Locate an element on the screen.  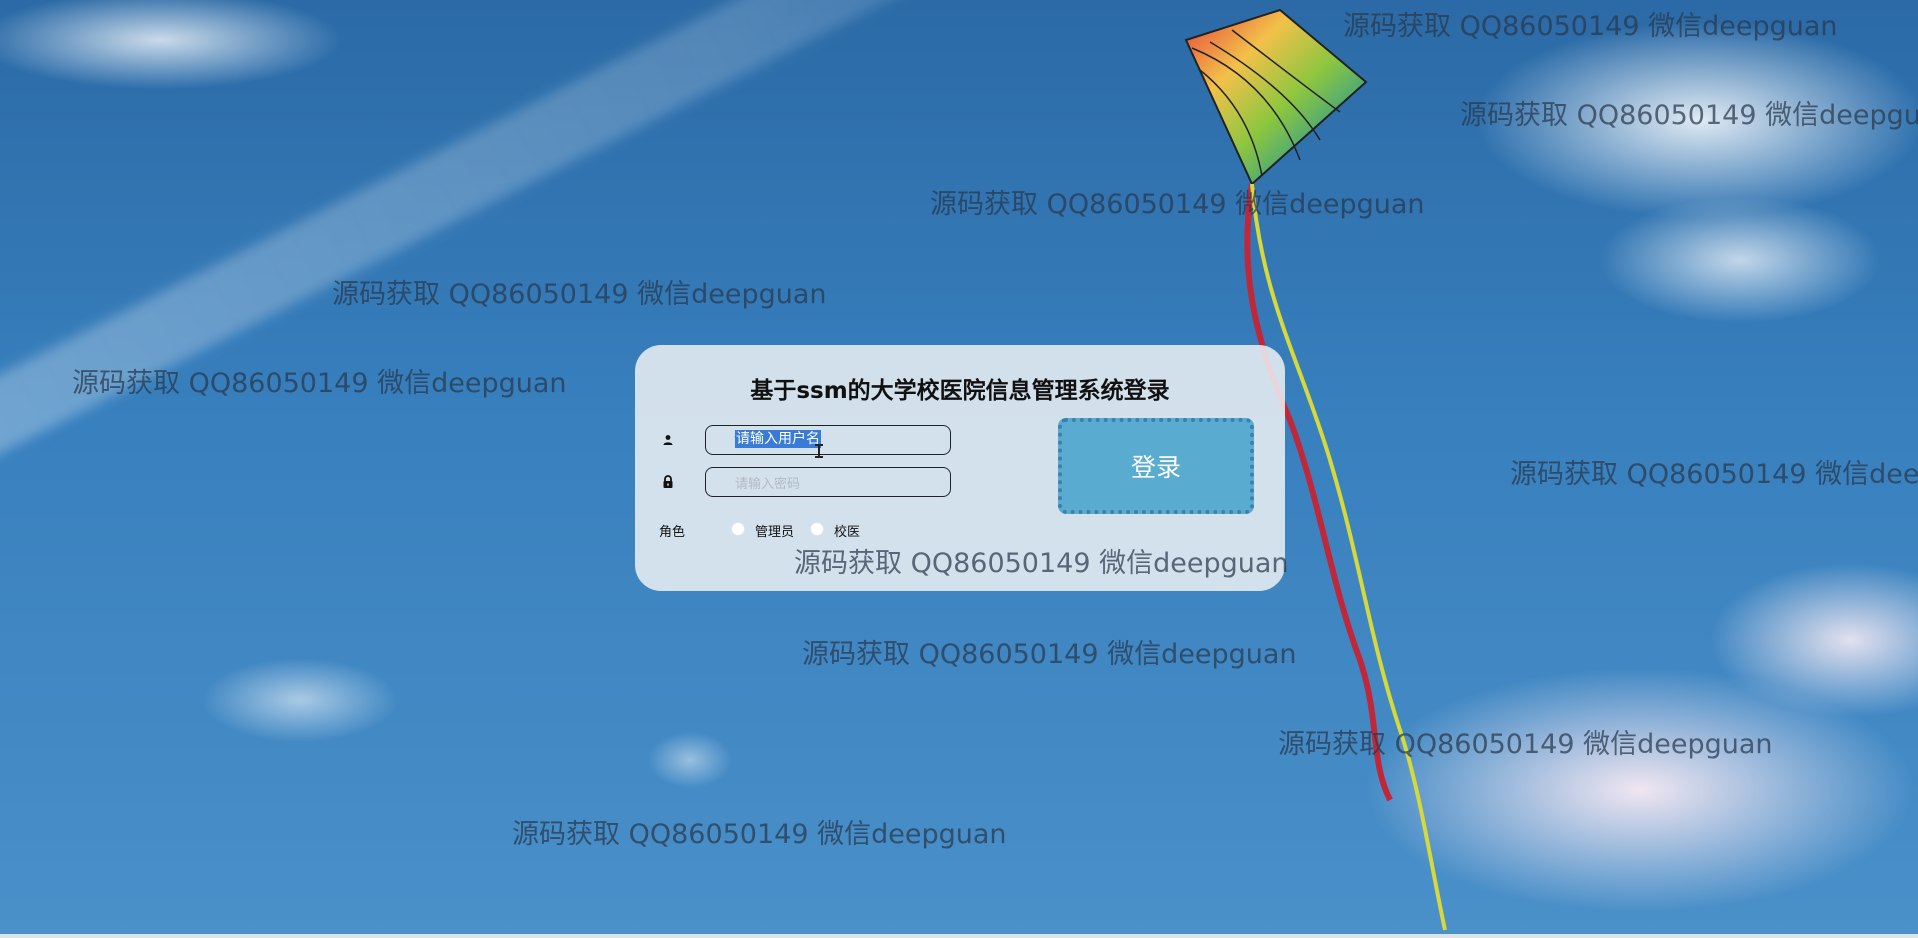
lock-icon is located at coordinates (668, 482).